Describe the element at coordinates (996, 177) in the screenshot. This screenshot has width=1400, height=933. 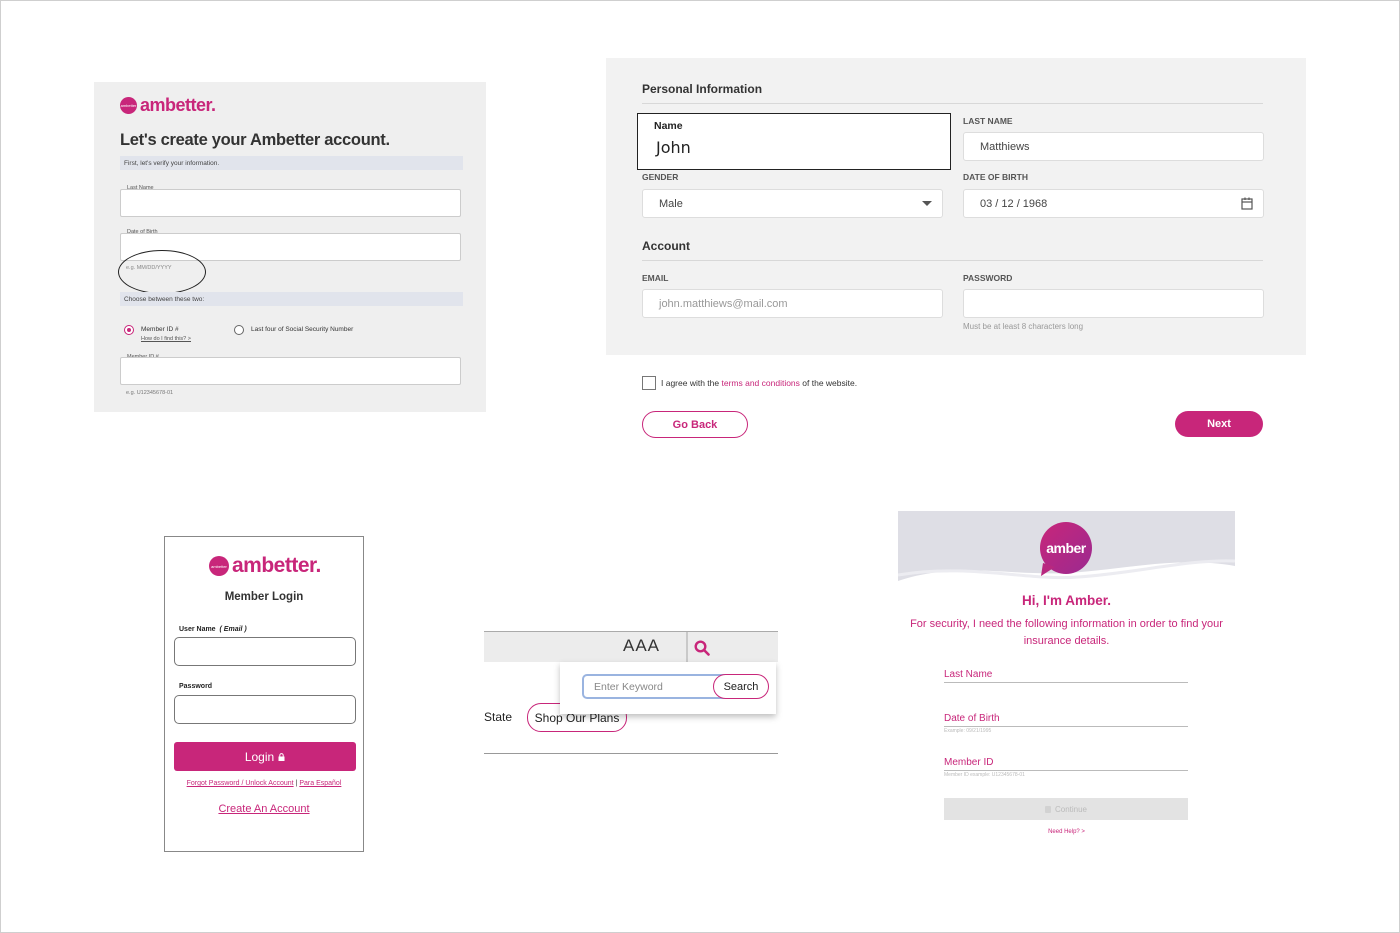
I see `dob-label: DATE OF BIRTH` at that location.